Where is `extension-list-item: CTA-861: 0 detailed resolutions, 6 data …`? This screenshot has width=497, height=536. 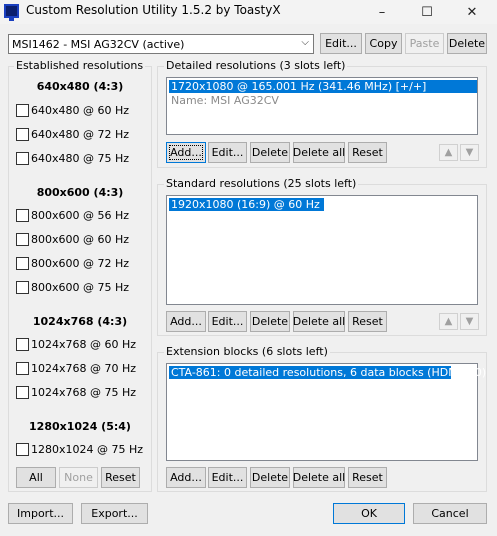
extension-list-item: CTA-861: 0 detailed resolutions, 6 data … is located at coordinates (327, 372).